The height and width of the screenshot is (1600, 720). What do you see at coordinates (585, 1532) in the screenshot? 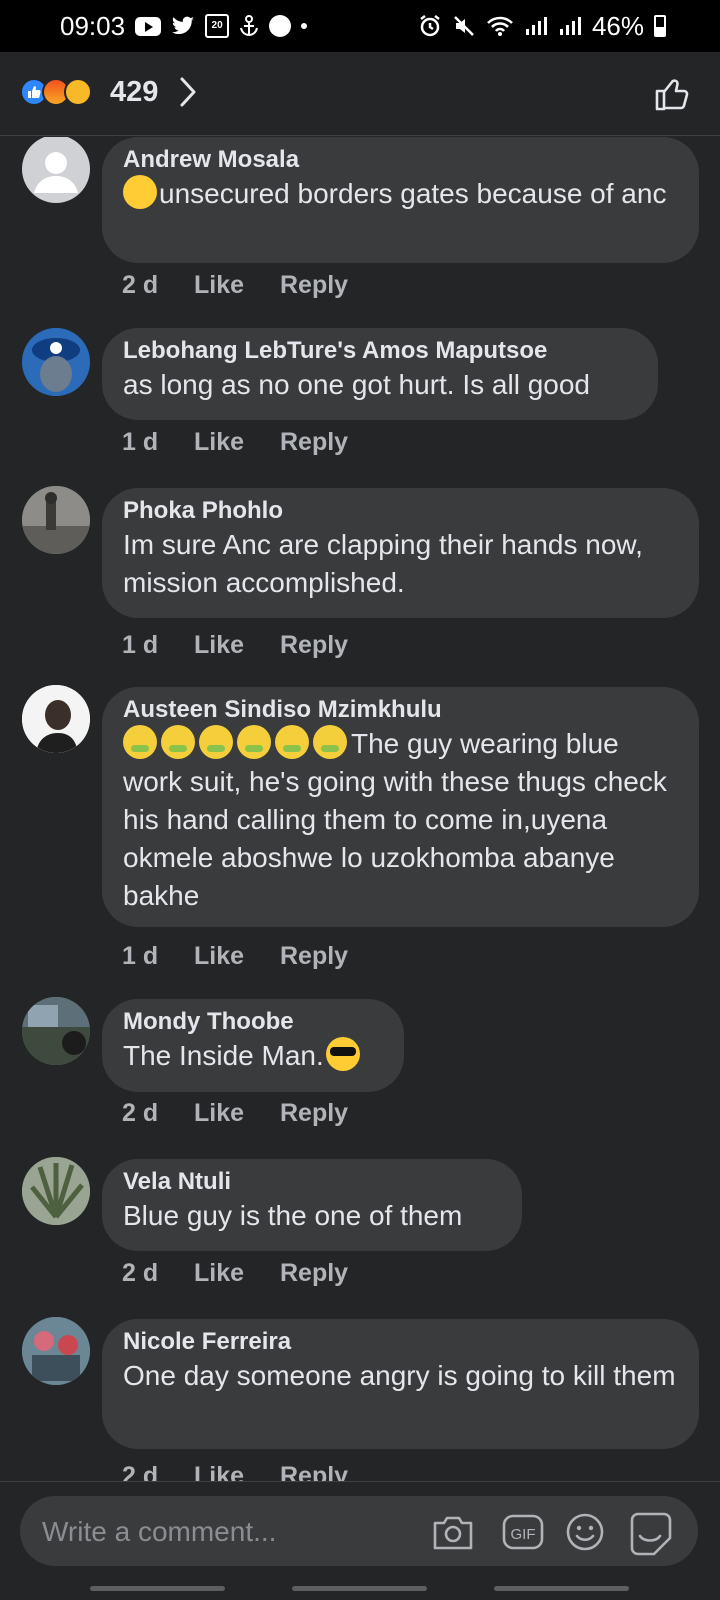
I see `emoji-icon` at bounding box center [585, 1532].